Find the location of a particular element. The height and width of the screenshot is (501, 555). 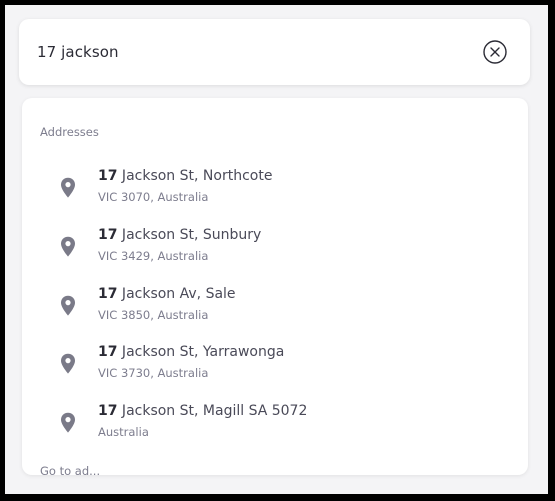

street-name: Jackson St, Yarrawonga is located at coordinates (201, 352).